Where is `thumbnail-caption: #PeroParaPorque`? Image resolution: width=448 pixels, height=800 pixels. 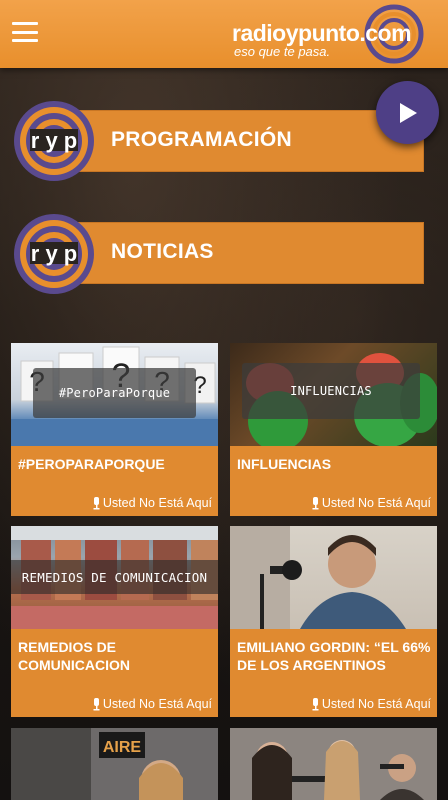
thumbnail-caption: #PeroParaPorque is located at coordinates (114, 393).